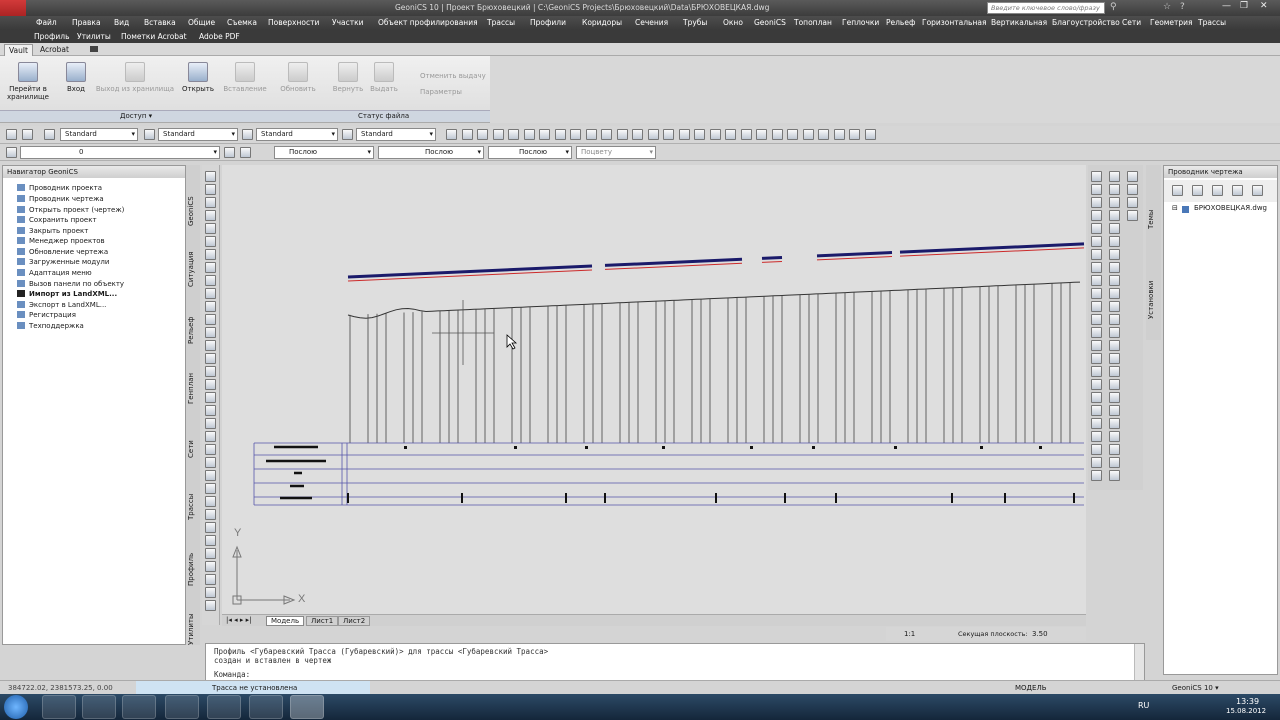 This screenshot has height=720, width=1280. What do you see at coordinates (198, 134) in the screenshot?
I see `dim-style-select: Standard` at bounding box center [198, 134].